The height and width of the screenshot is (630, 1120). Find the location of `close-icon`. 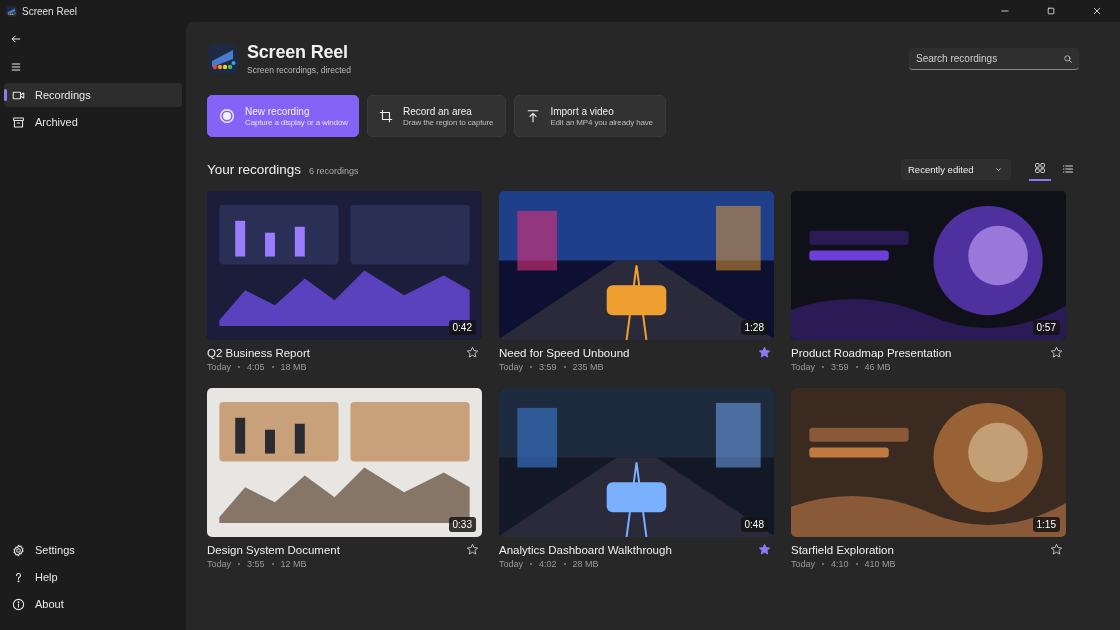

close-icon is located at coordinates (1097, 11).